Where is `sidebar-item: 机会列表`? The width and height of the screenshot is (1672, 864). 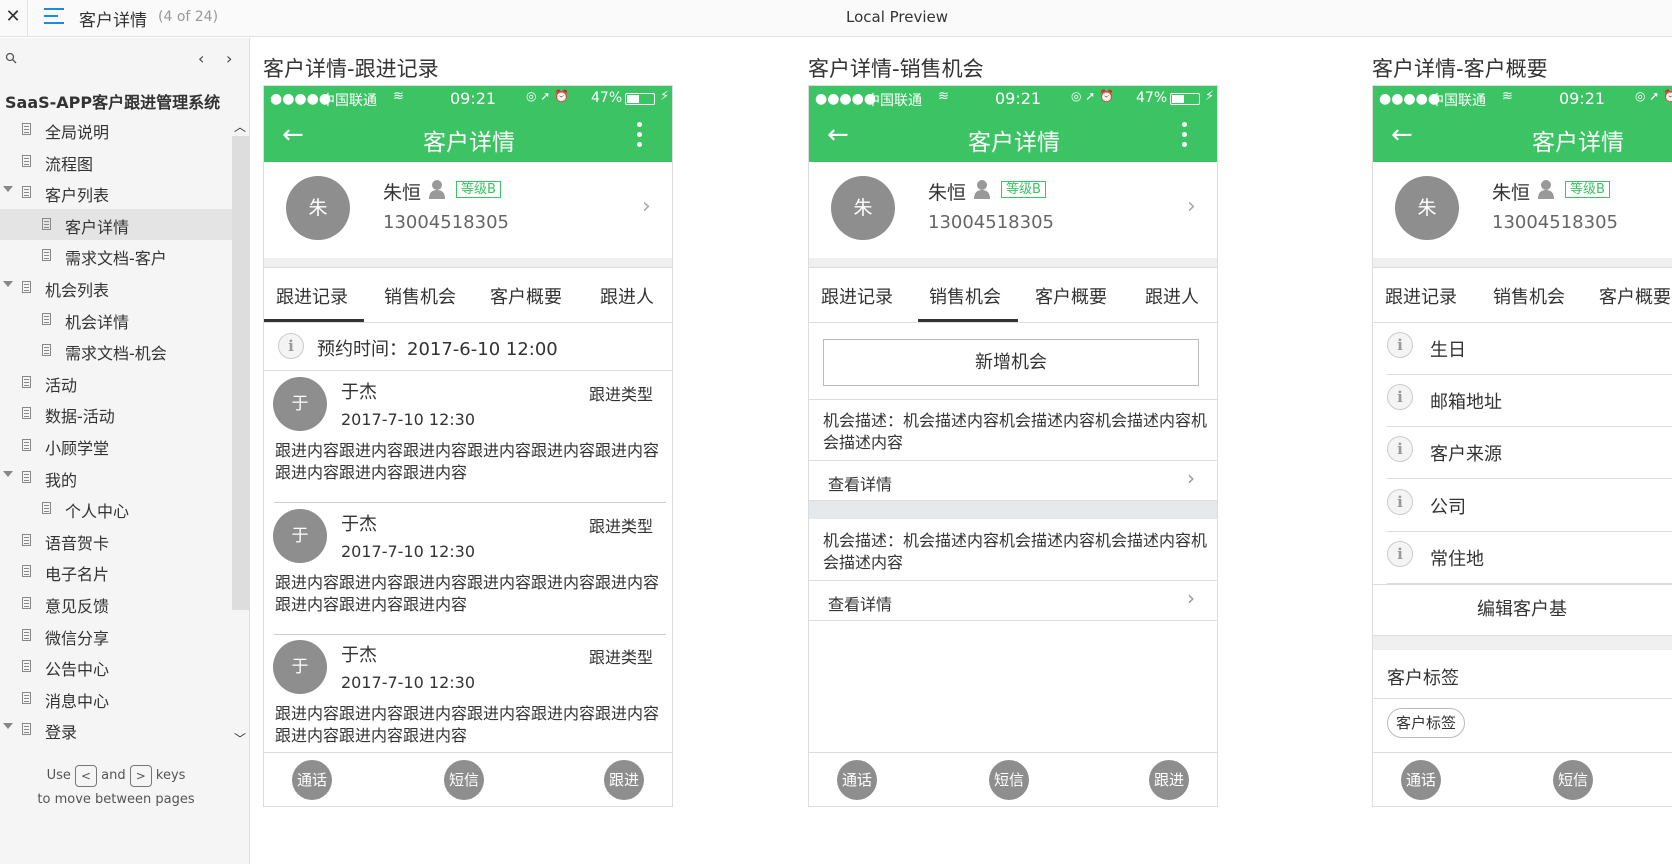 sidebar-item: 机会列表 is located at coordinates (116, 287).